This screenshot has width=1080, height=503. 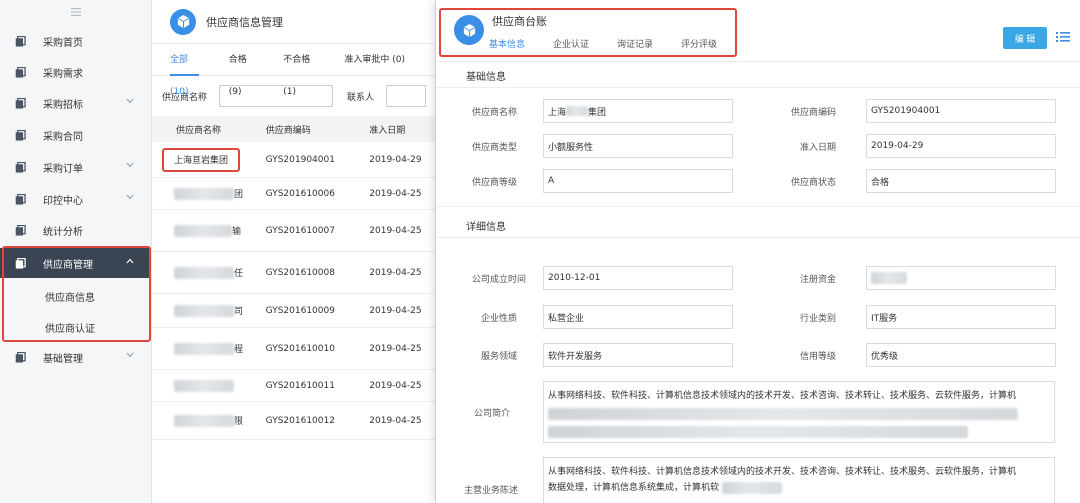 What do you see at coordinates (498, 357) in the screenshot?
I see `field-label: 服务领域` at bounding box center [498, 357].